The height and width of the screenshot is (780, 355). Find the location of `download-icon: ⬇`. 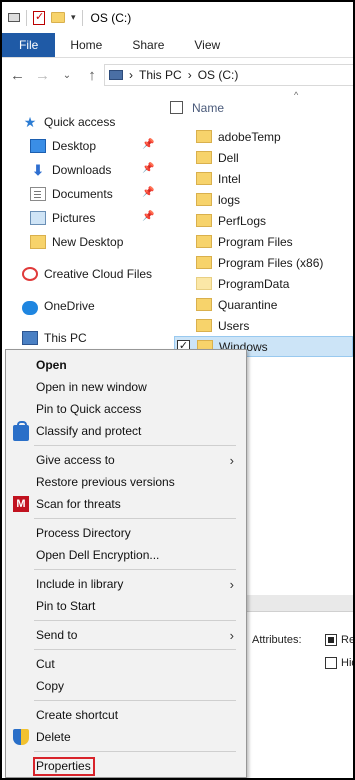

download-icon: ⬇ is located at coordinates (38, 170).